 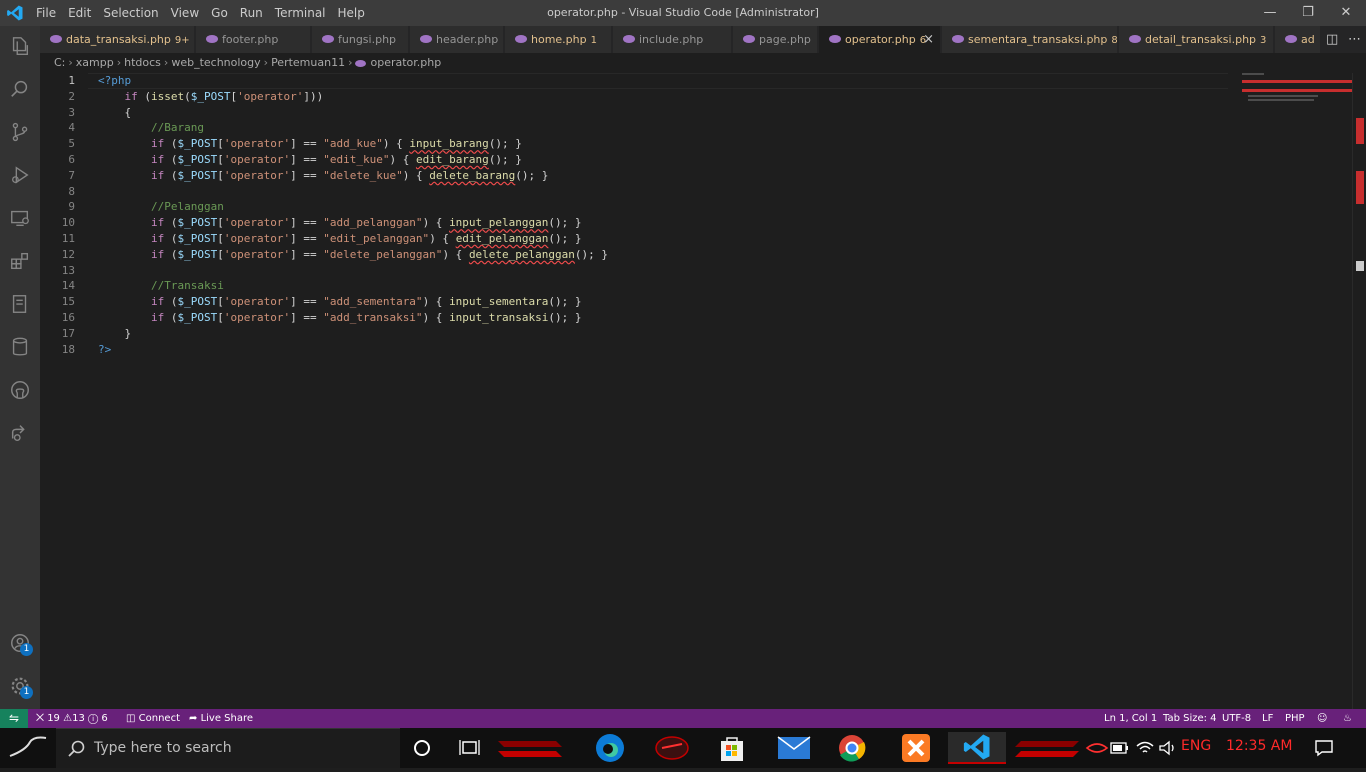 What do you see at coordinates (1168, 748) in the screenshot?
I see `volume-icon` at bounding box center [1168, 748].